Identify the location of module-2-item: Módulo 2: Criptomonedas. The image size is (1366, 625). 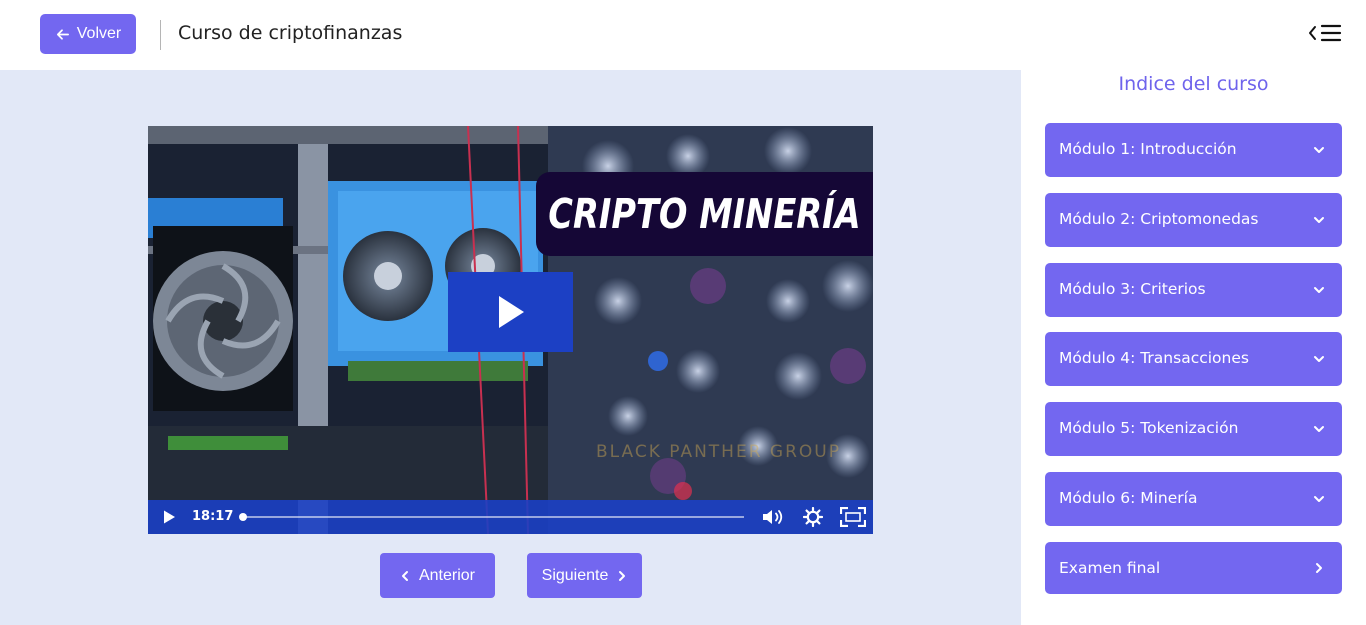
(1193, 220).